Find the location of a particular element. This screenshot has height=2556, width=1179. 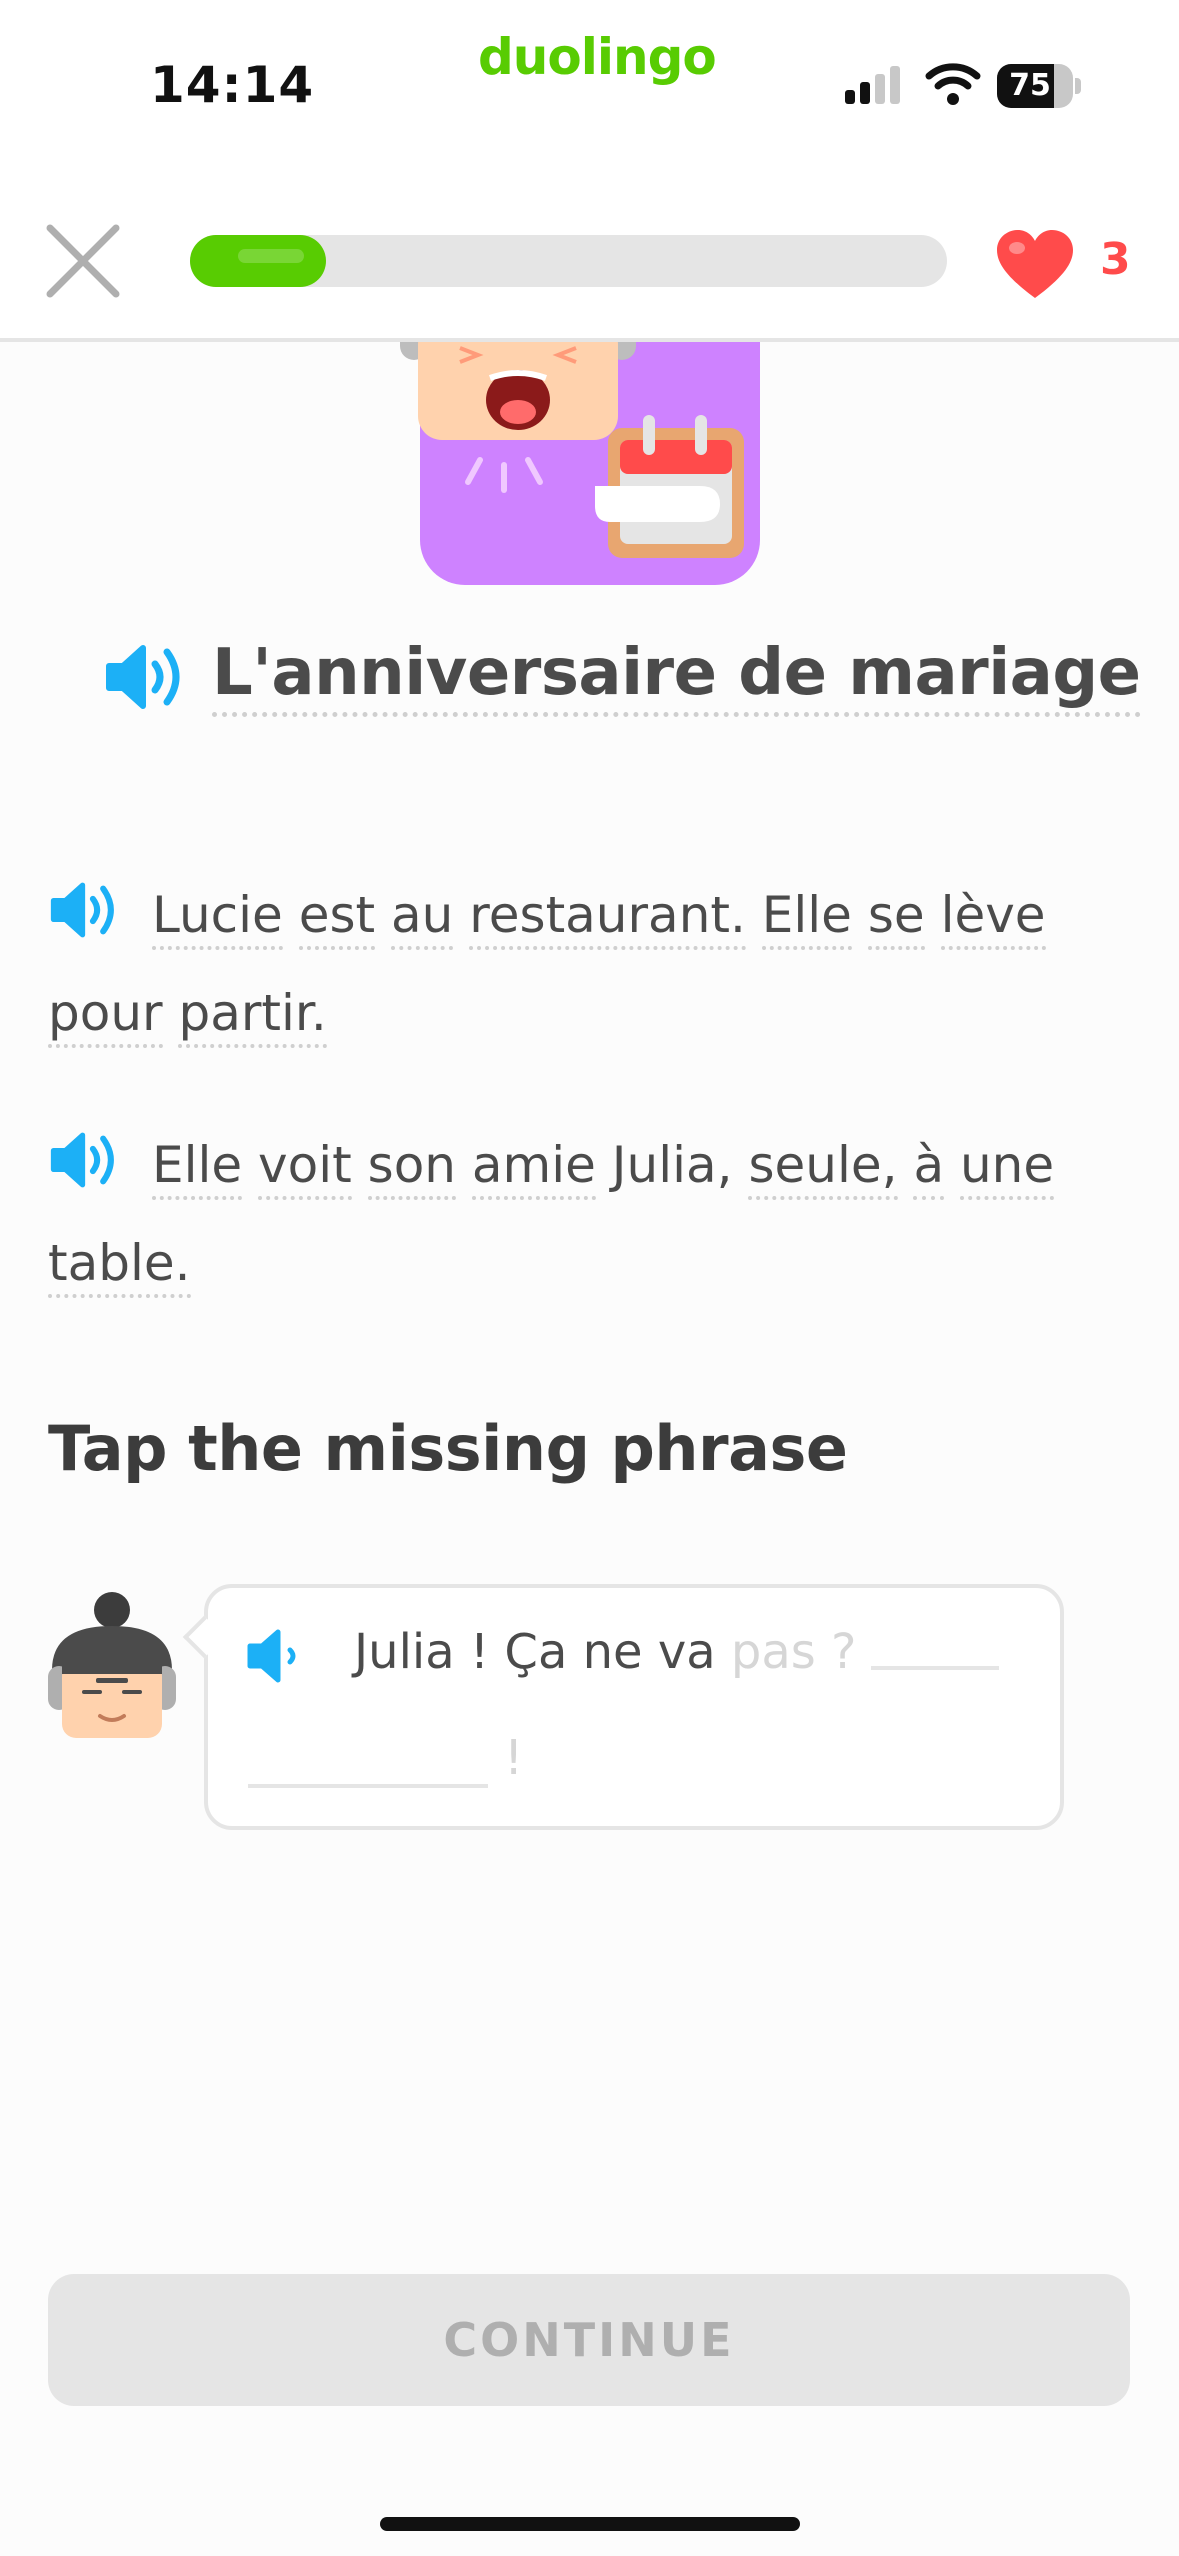

status-bar: 14:14 duolingo 75 is located at coordinates (589, 75).